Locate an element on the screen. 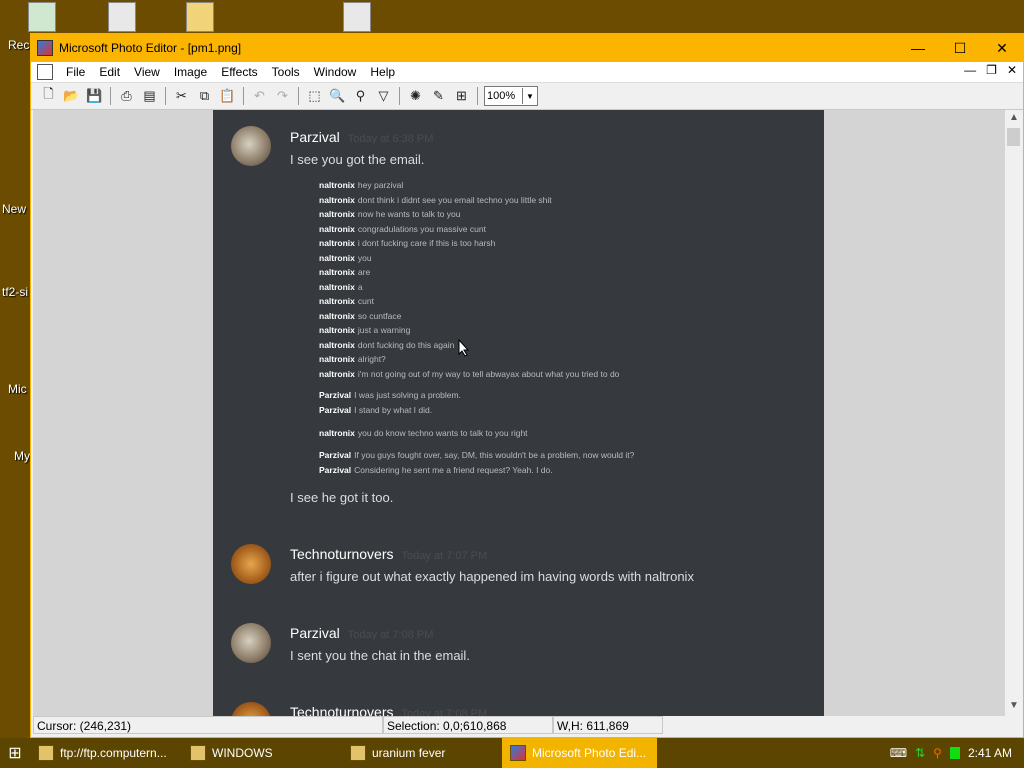 This screenshot has width=1024, height=768. embedded-chat-line: naltronix you is located at coordinates (345, 258).